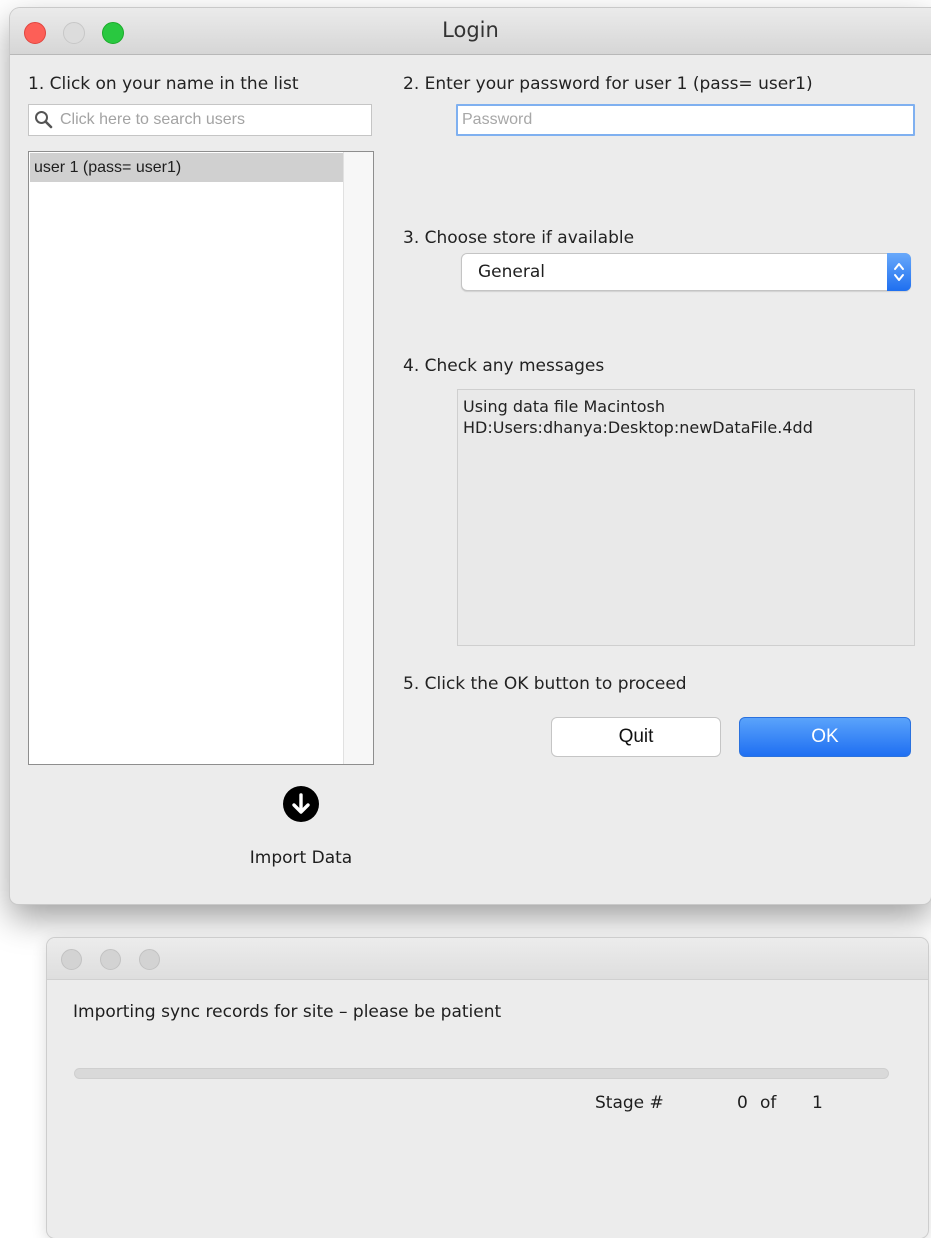 The width and height of the screenshot is (931, 1238). What do you see at coordinates (817, 1103) in the screenshot?
I see `stage-total: 1` at bounding box center [817, 1103].